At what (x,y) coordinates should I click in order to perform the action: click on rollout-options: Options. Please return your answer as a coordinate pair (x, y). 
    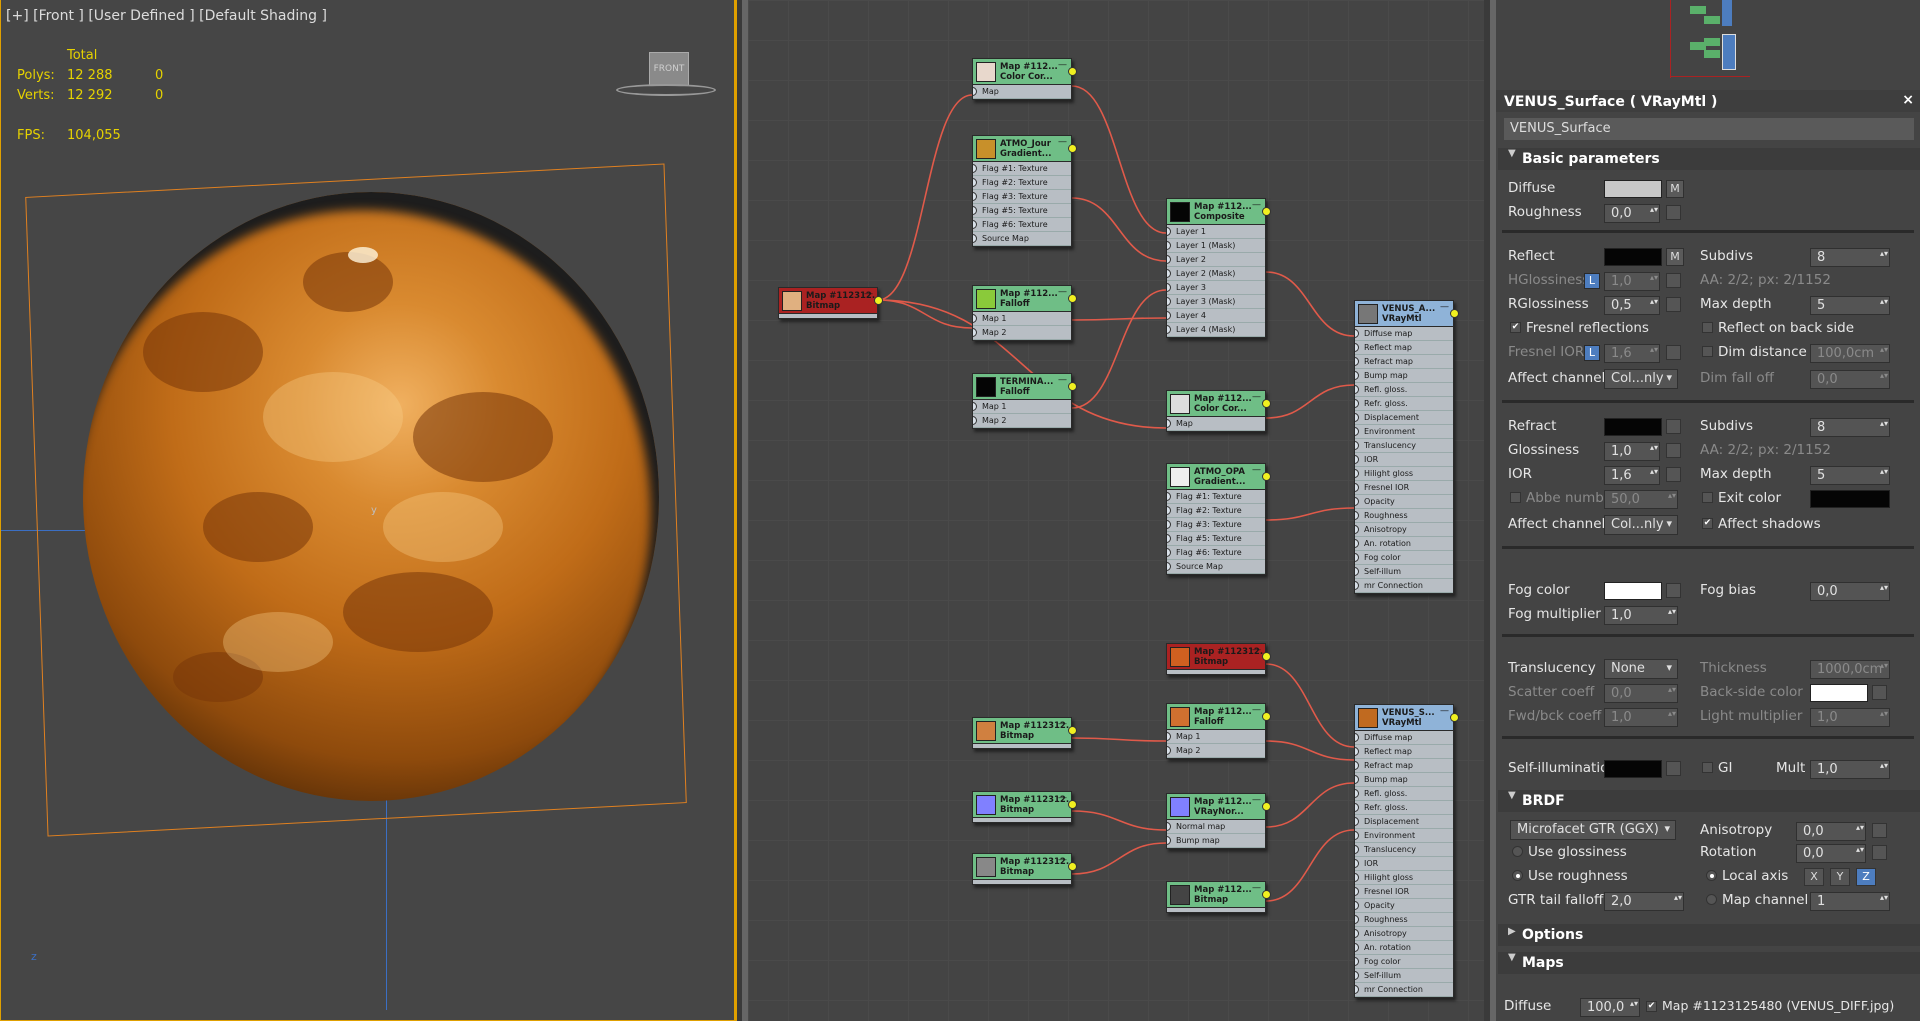
    Looking at the image, I should click on (1709, 935).